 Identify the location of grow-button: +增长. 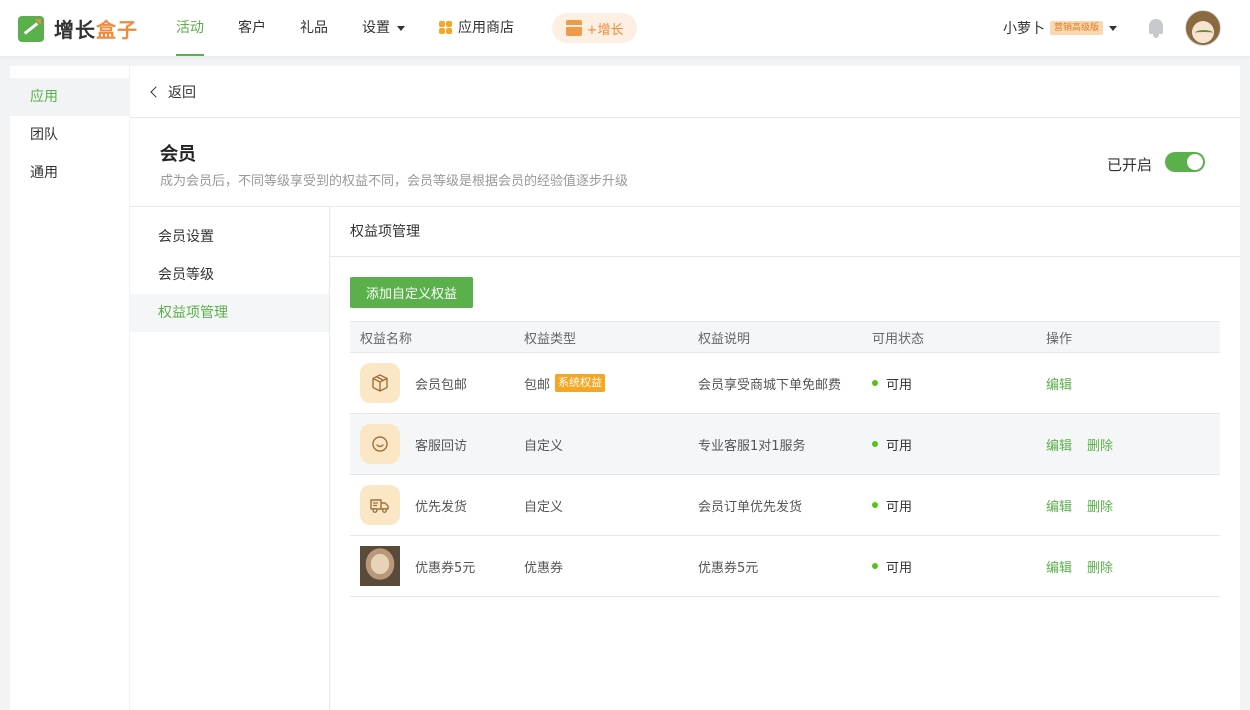
(594, 28).